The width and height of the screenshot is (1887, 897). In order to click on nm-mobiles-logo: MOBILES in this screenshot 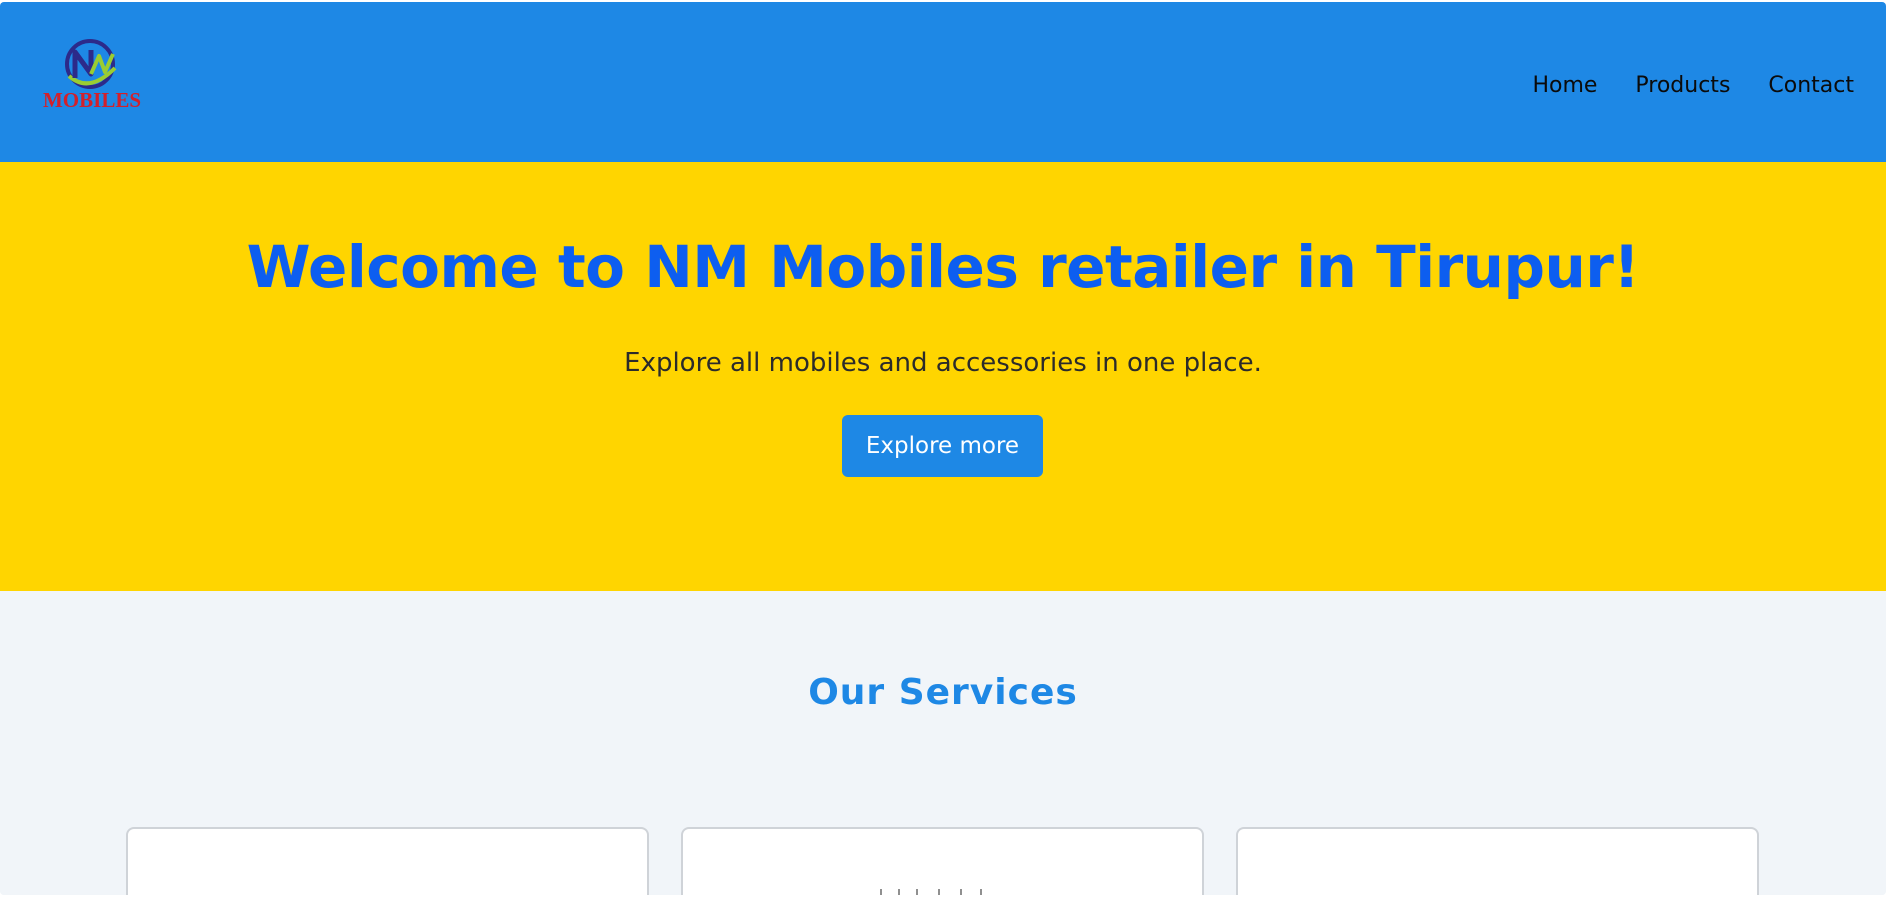, I will do `click(92, 74)`.